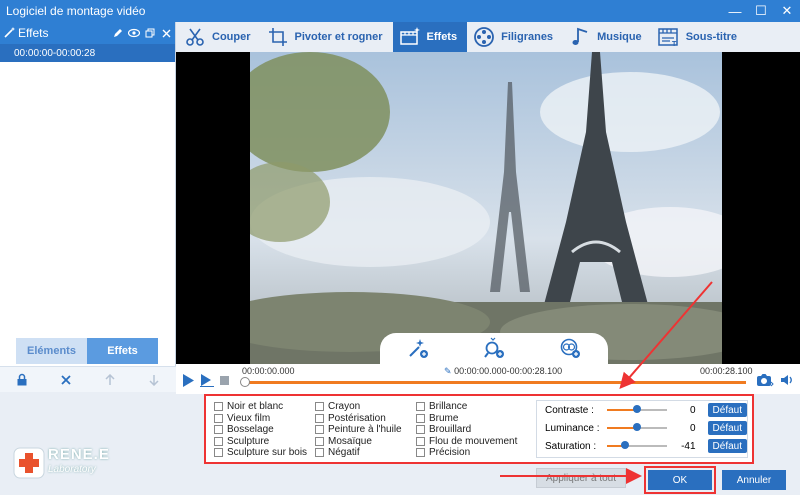 This screenshot has height=495, width=800. I want to click on tab-cut-label: Couper, so click(231, 37).